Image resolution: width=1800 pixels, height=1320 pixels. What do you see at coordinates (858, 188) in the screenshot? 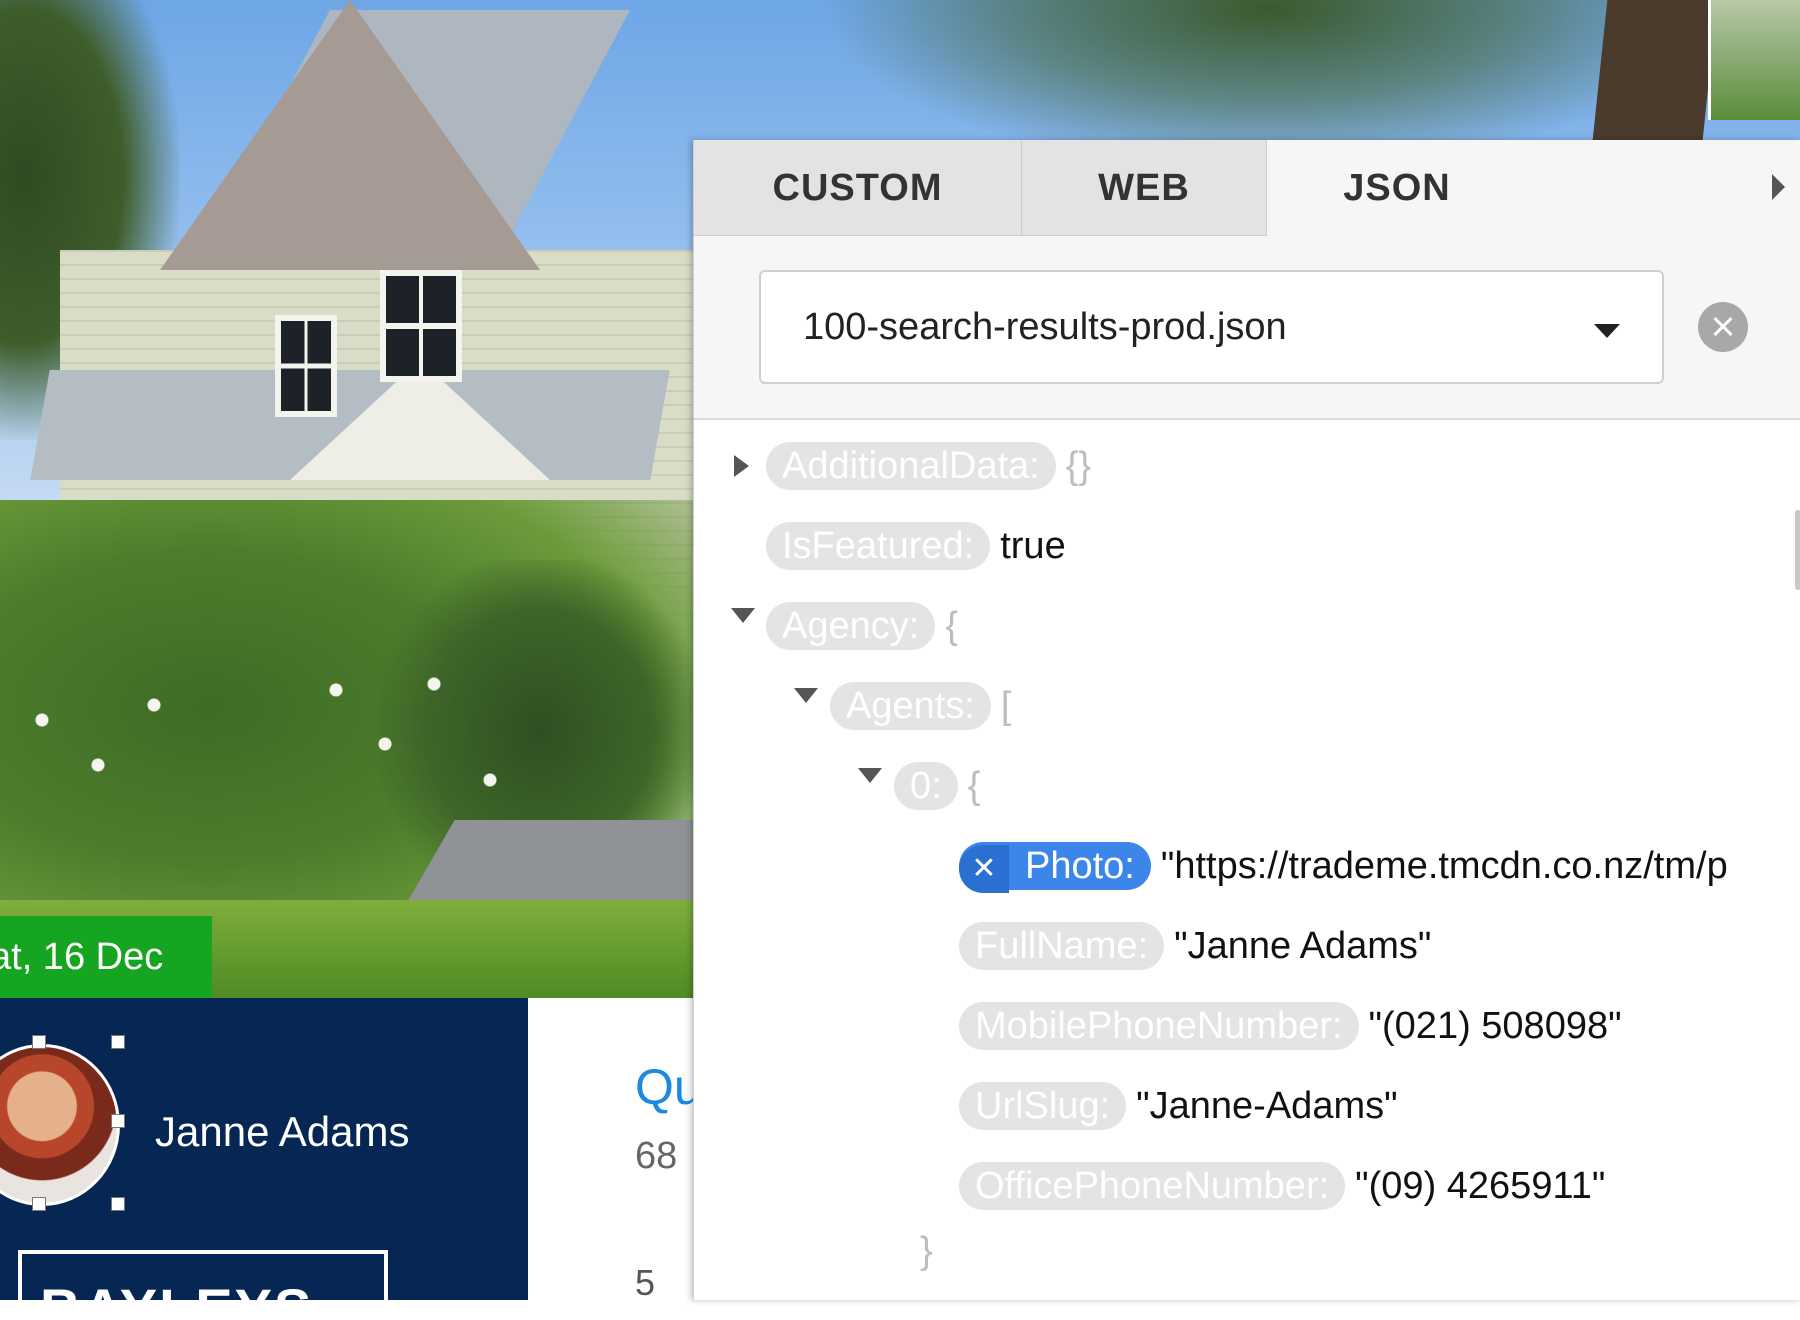
I see `tab-custom: CUSTOM` at bounding box center [858, 188].